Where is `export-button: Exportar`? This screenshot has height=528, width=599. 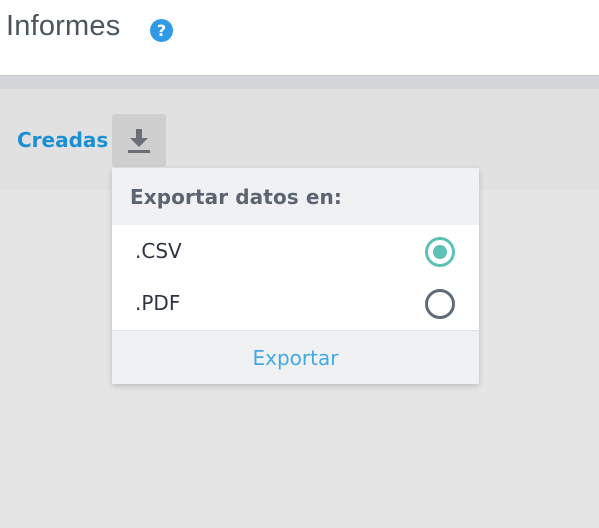
export-button: Exportar is located at coordinates (295, 358).